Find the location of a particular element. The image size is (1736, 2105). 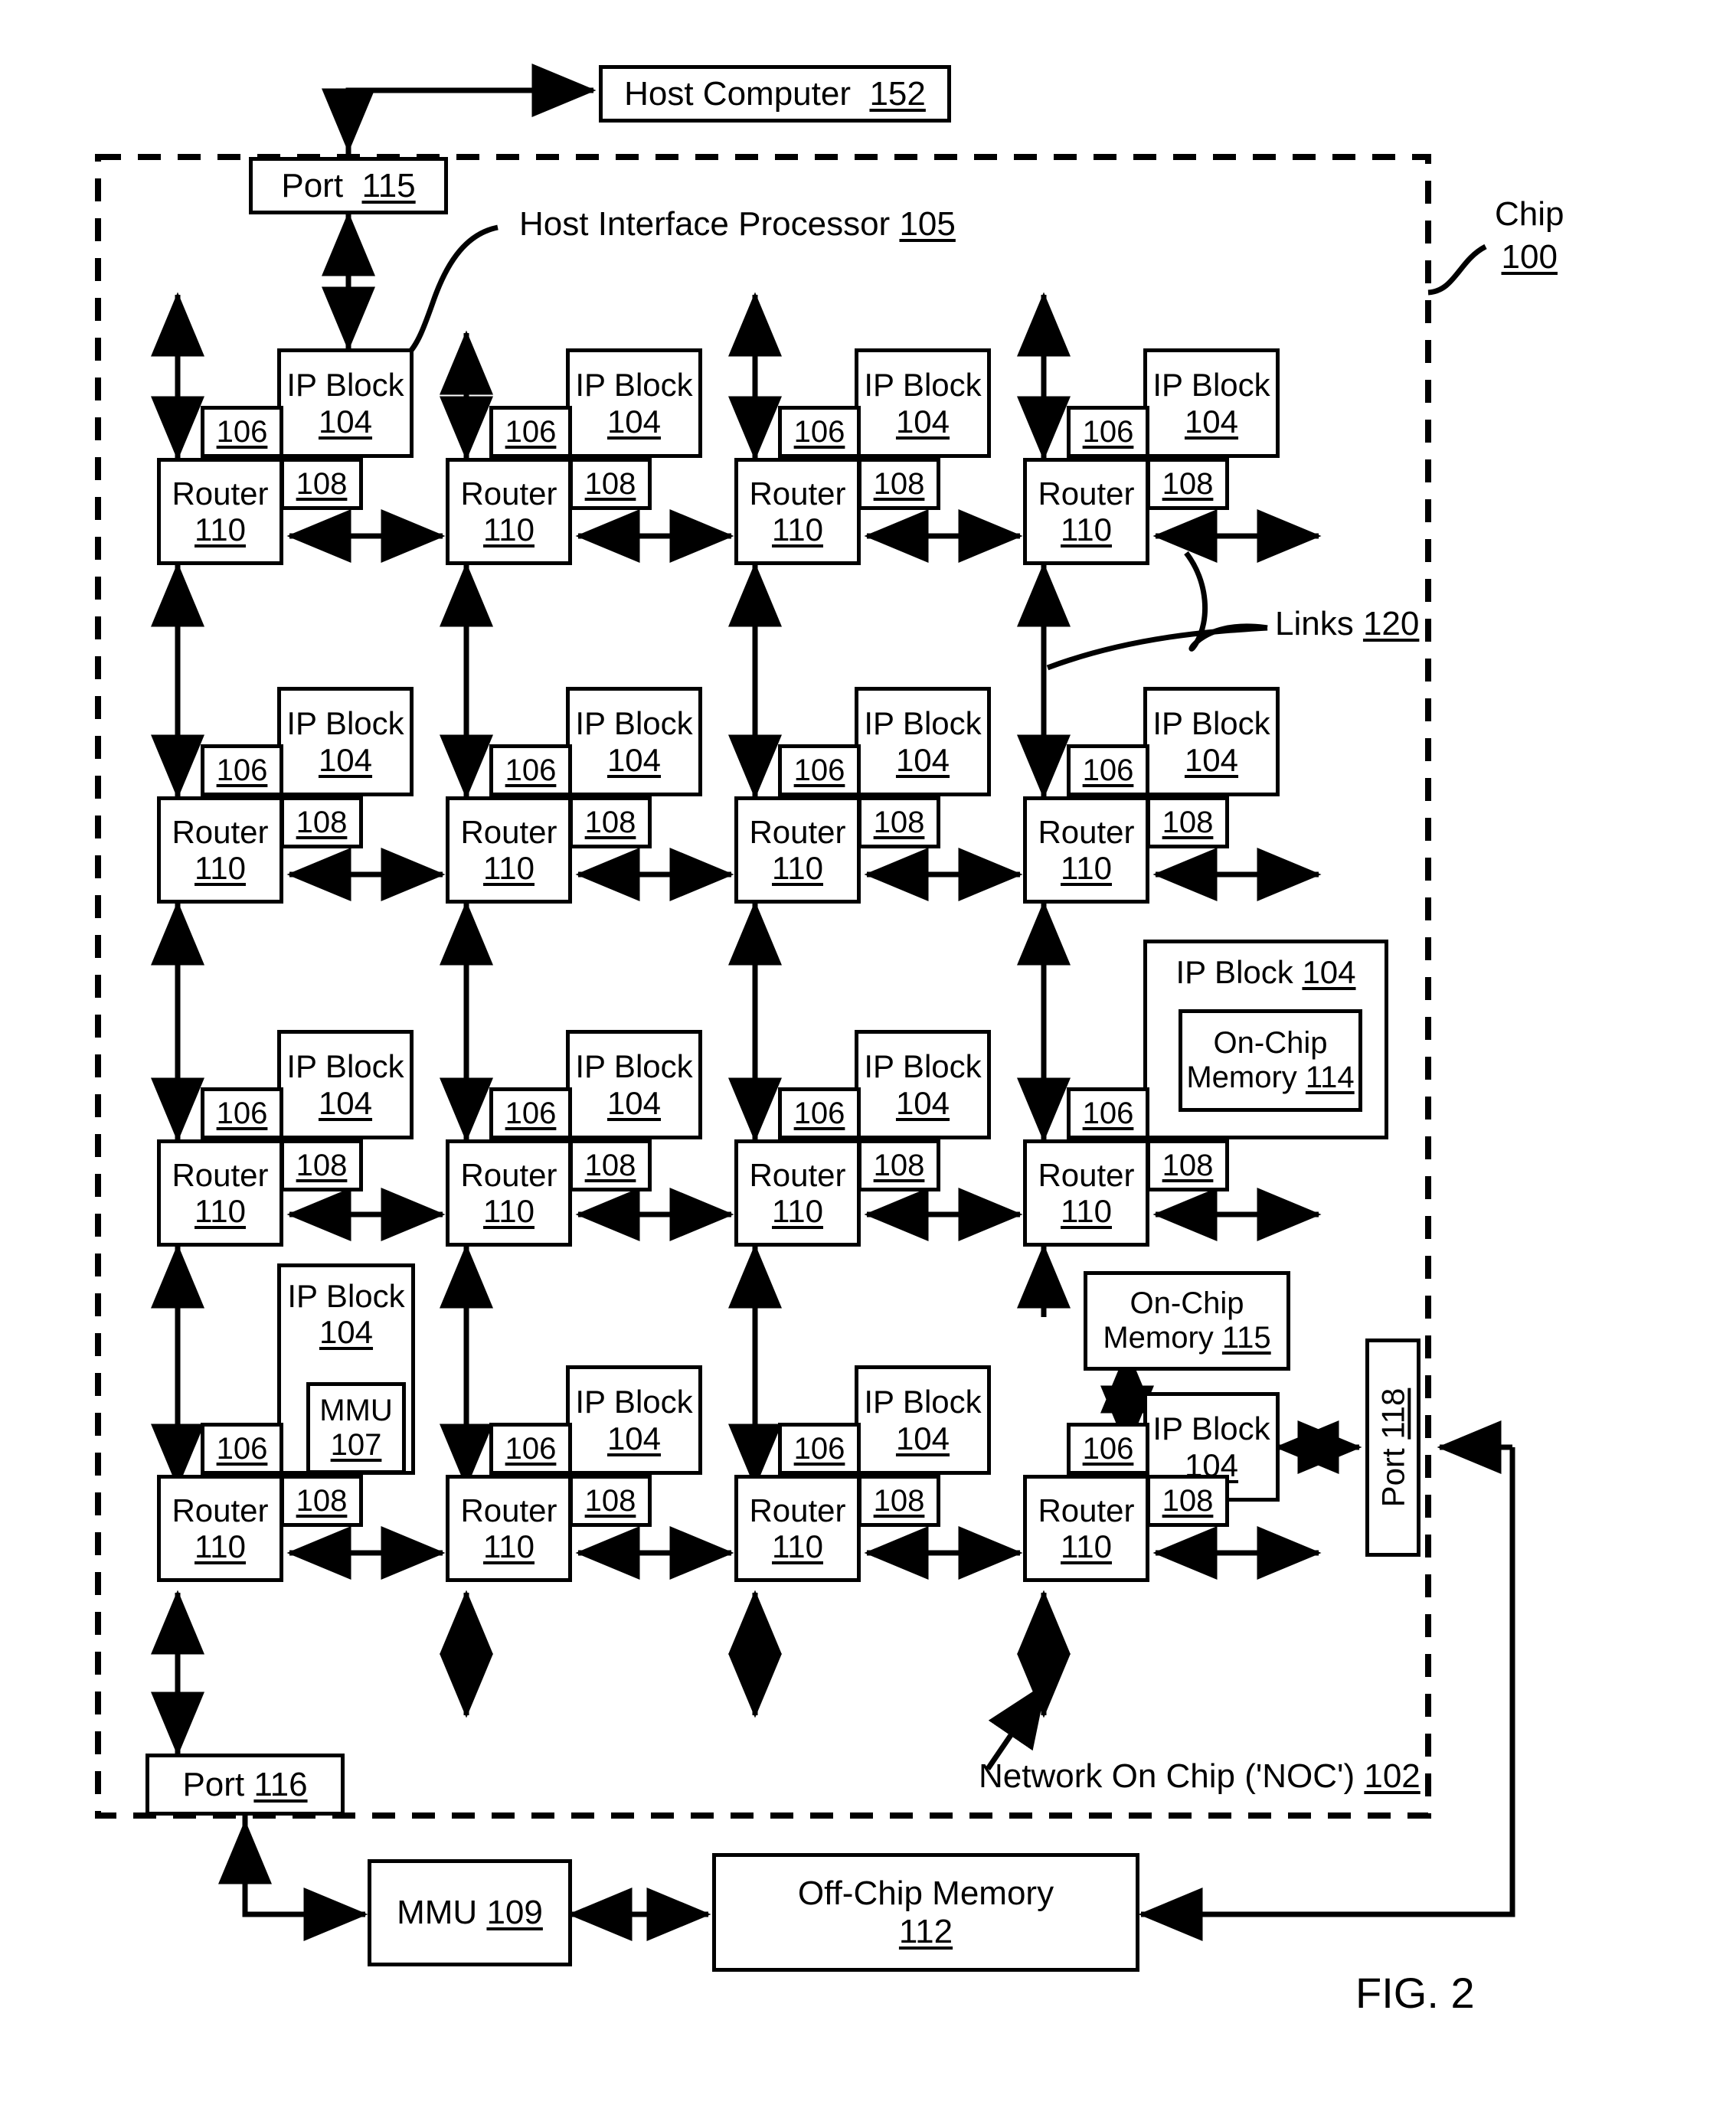

mem-comm-ctrl-r1c4: 106 is located at coordinates (1108, 432).